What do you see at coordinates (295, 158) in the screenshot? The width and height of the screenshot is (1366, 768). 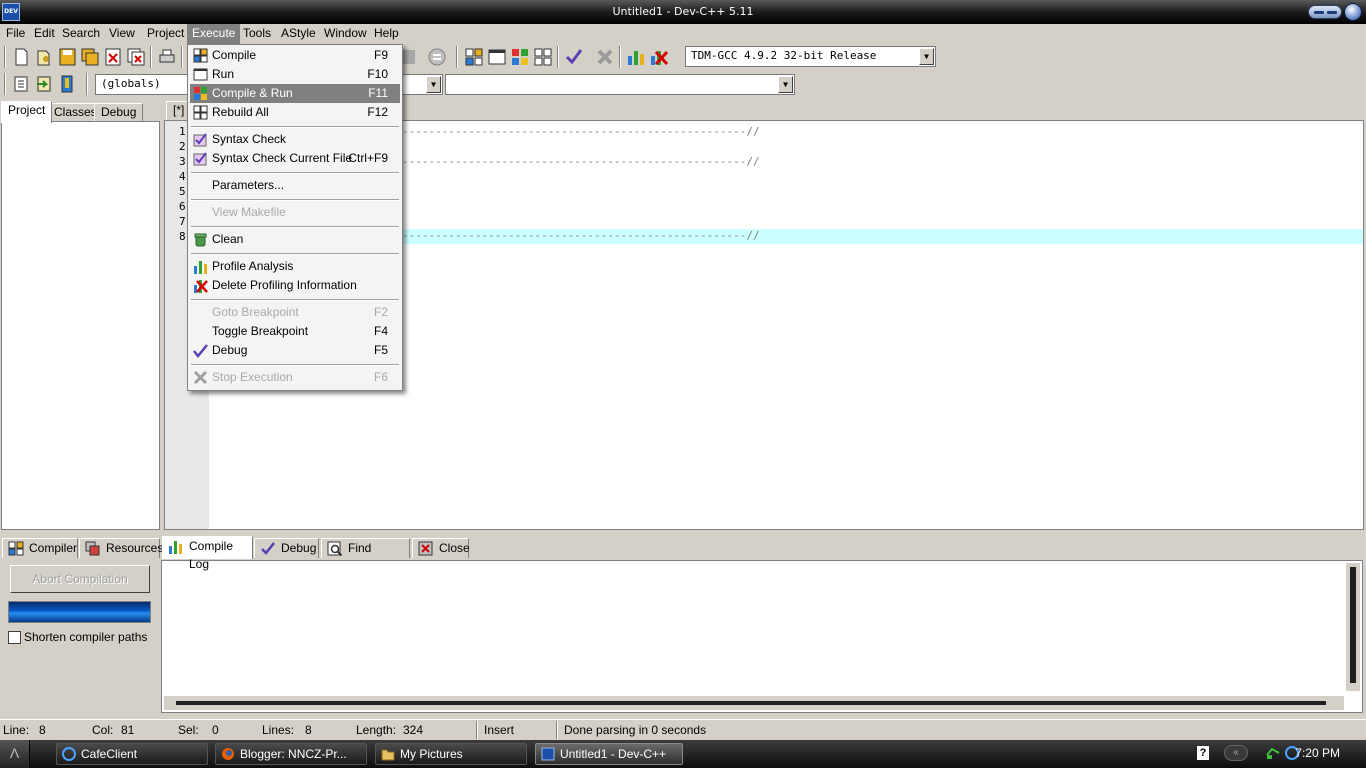 I see `menu-item-syntax-check-current-file: Syntax Check Current File Ctrl+F9` at bounding box center [295, 158].